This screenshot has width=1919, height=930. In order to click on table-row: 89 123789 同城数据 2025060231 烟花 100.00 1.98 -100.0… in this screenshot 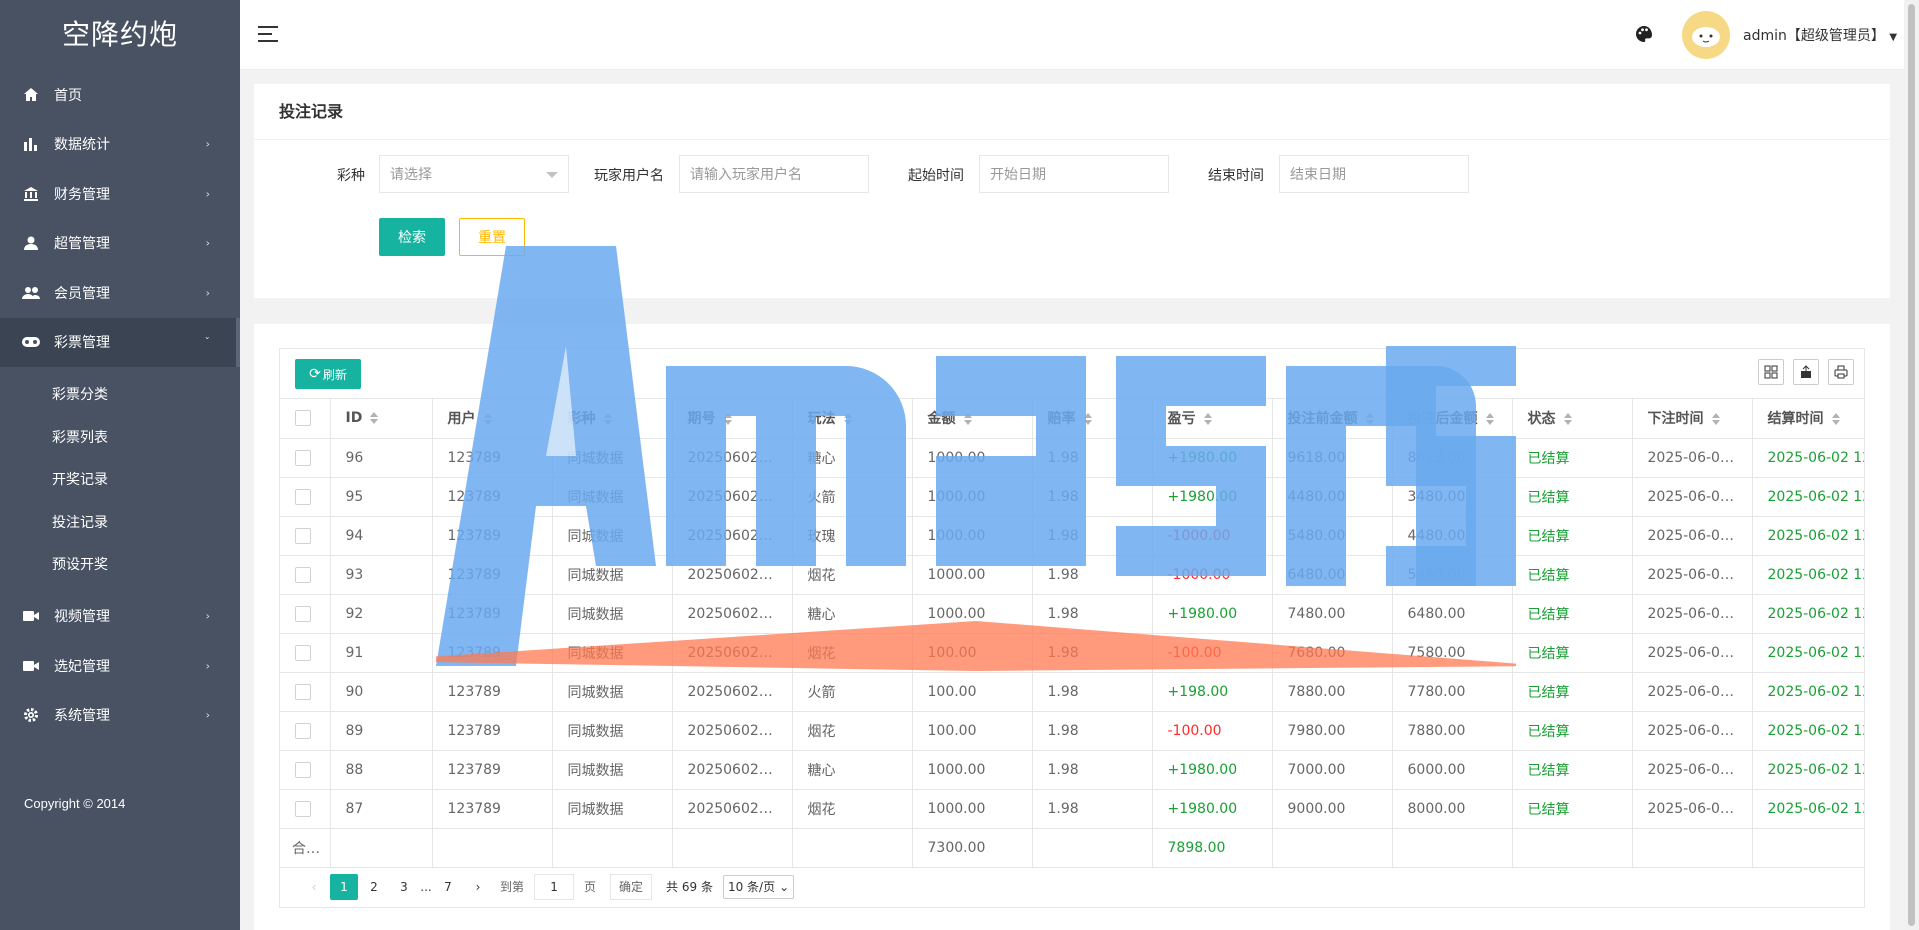, I will do `click(1072, 731)`.